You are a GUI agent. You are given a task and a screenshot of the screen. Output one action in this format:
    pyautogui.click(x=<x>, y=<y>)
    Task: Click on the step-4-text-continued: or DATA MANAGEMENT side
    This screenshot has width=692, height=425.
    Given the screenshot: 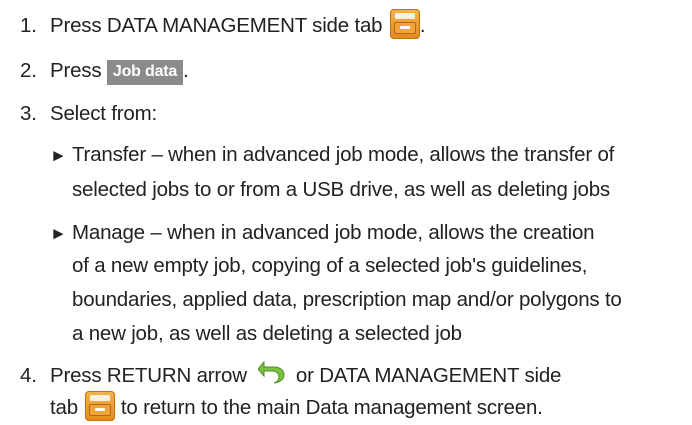 What is the action you would take?
    pyautogui.click(x=428, y=375)
    